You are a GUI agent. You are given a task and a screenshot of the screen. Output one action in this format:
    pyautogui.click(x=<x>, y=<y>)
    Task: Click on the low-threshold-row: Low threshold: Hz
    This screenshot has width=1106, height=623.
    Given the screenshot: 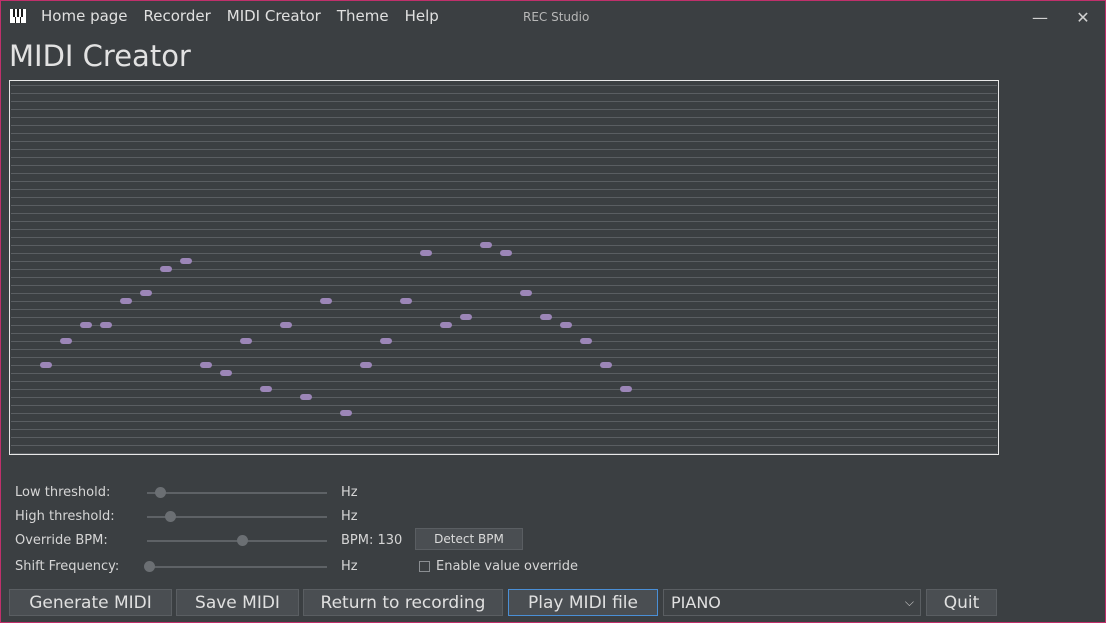 What is the action you would take?
    pyautogui.click(x=315, y=493)
    